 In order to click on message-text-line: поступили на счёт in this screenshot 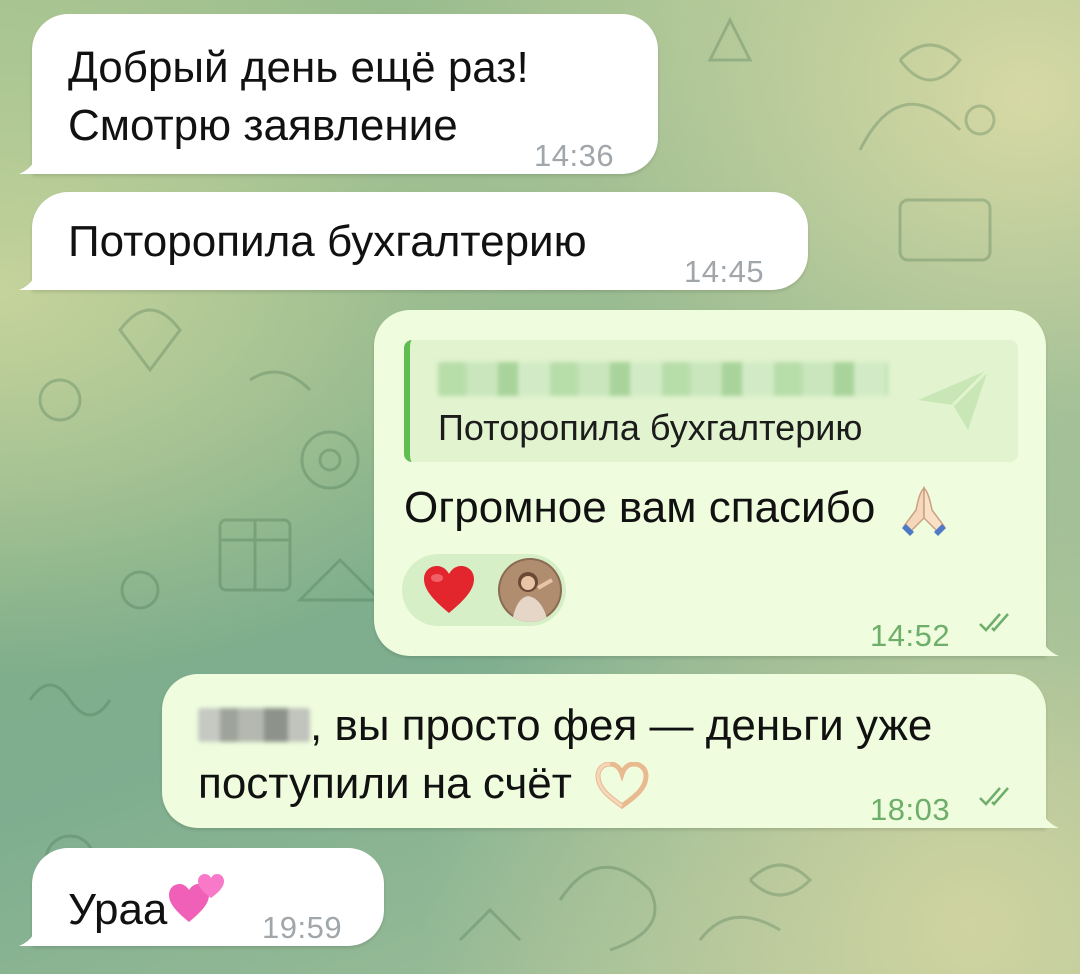, I will do `click(424, 784)`.